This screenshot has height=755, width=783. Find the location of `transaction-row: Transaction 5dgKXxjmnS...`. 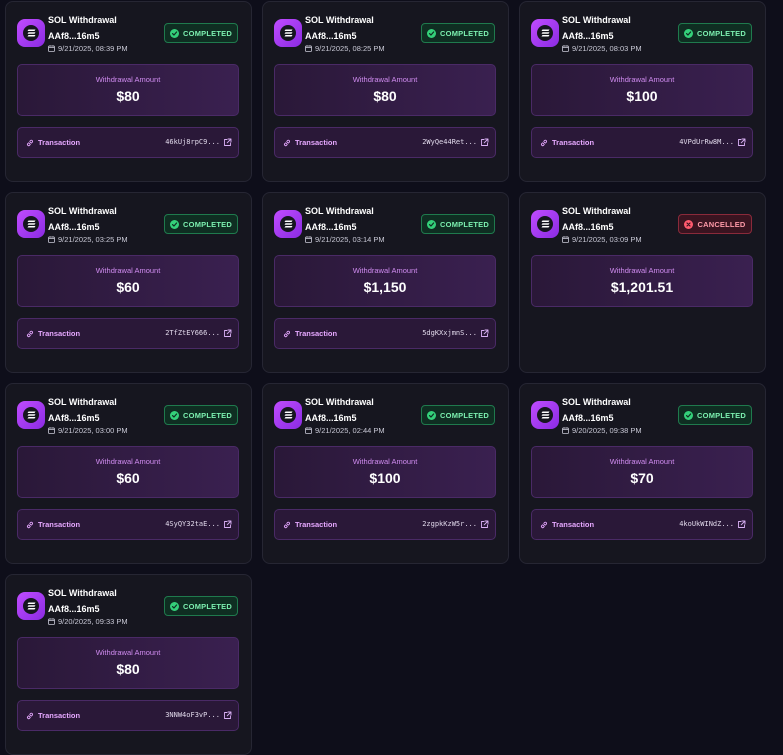

transaction-row: Transaction 5dgKXxjmnS... is located at coordinates (385, 333).